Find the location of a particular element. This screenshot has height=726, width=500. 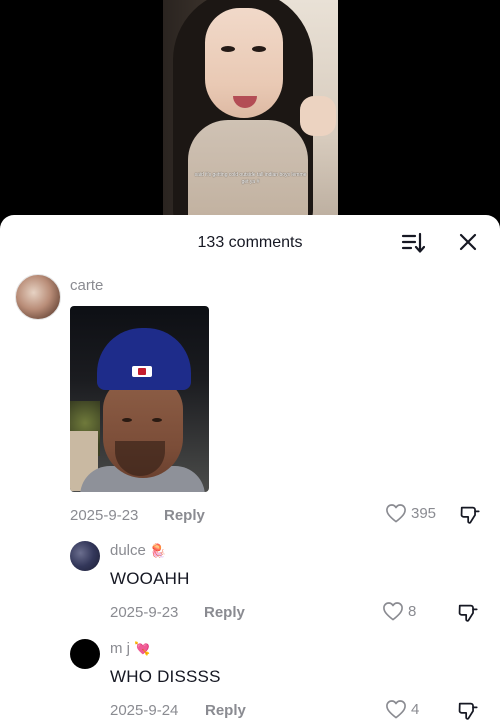

comment-username-text: dulce is located at coordinates (128, 550).